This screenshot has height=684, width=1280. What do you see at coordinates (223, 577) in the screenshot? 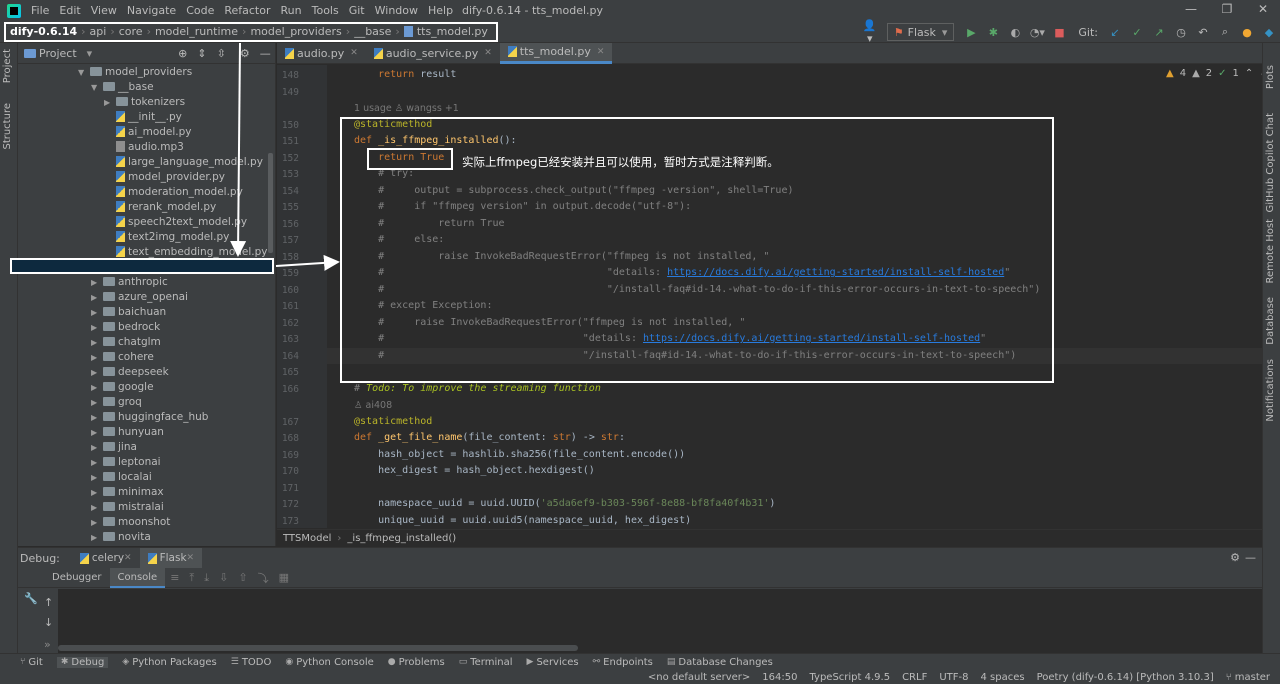
I see `debug-toolbar-icon: ⇩` at bounding box center [223, 577].